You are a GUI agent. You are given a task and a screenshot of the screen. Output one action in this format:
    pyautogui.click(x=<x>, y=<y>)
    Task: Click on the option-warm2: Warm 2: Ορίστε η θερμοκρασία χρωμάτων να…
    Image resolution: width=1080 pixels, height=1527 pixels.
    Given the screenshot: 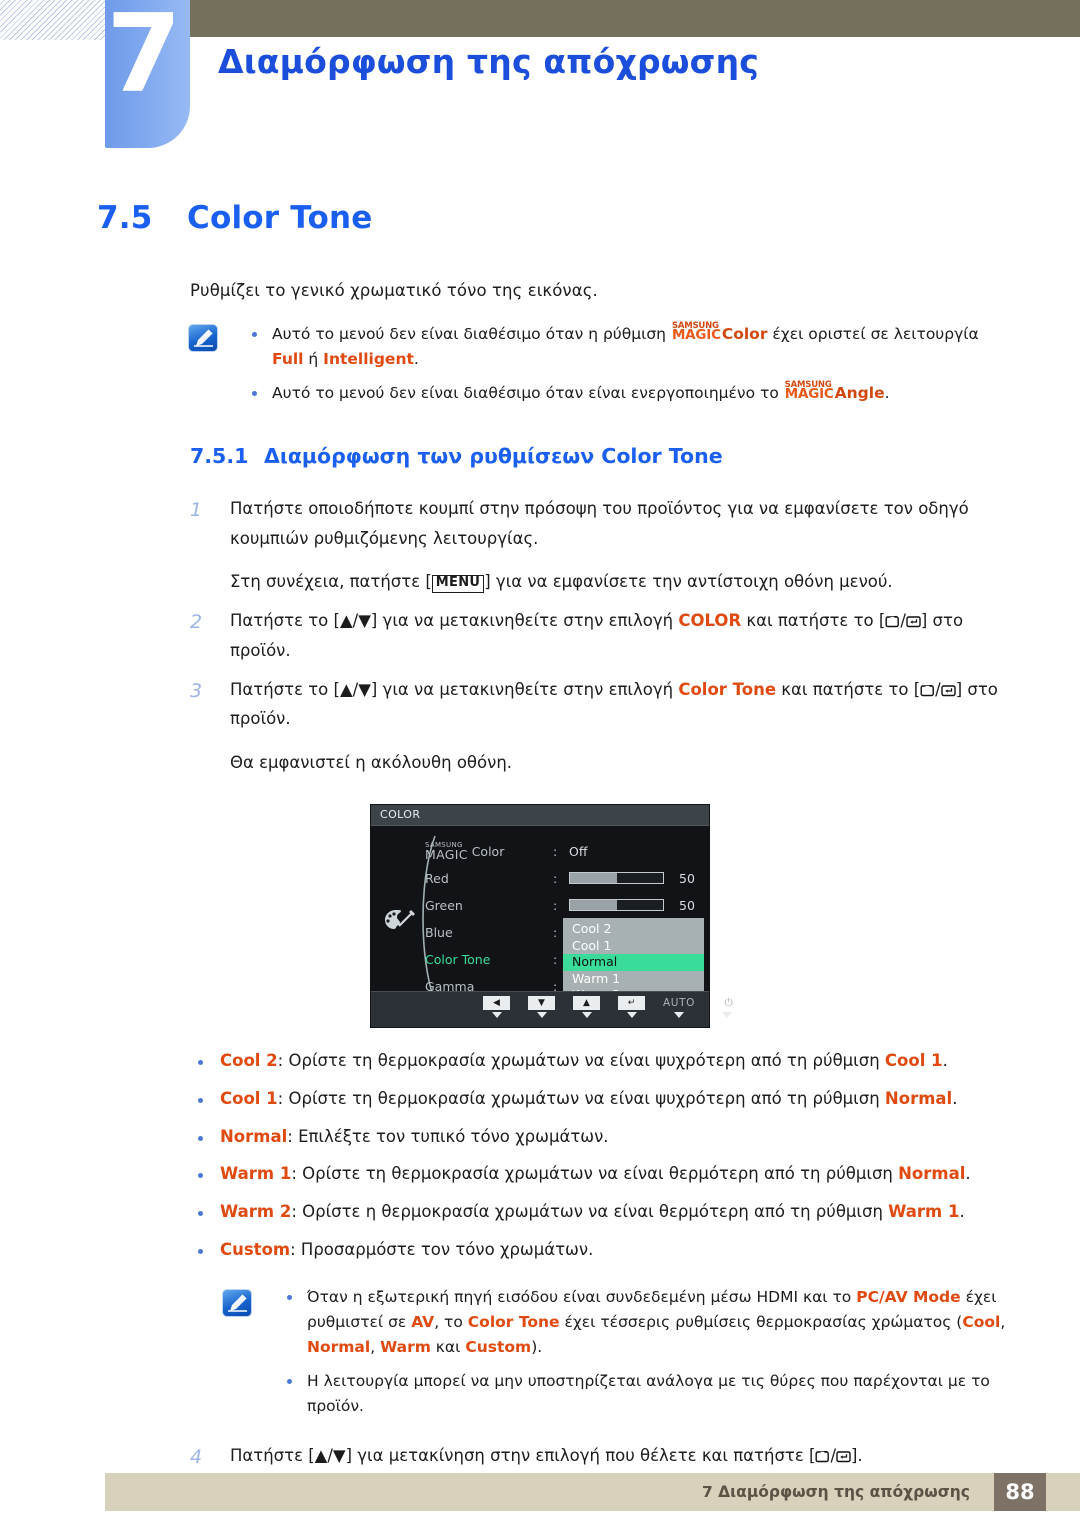 What is the action you would take?
    pyautogui.click(x=597, y=1212)
    